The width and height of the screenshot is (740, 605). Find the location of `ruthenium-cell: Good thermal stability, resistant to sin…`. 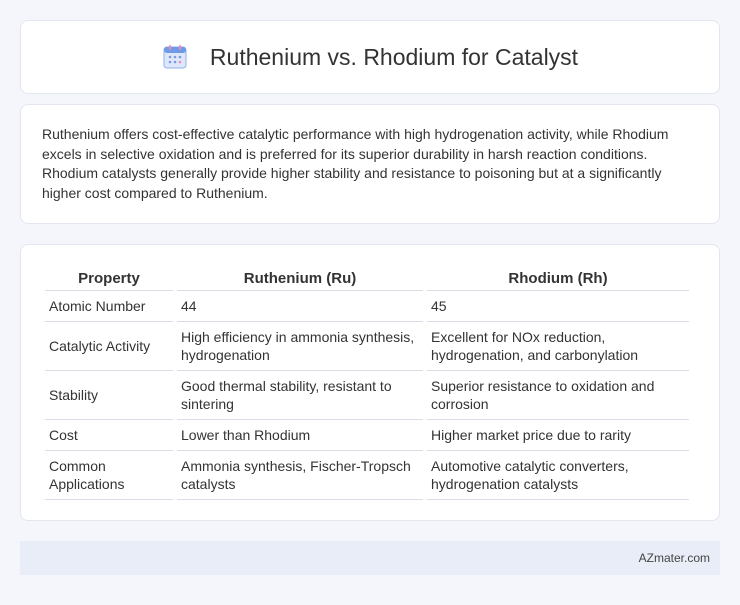

ruthenium-cell: Good thermal stability, resistant to sin… is located at coordinates (300, 395).